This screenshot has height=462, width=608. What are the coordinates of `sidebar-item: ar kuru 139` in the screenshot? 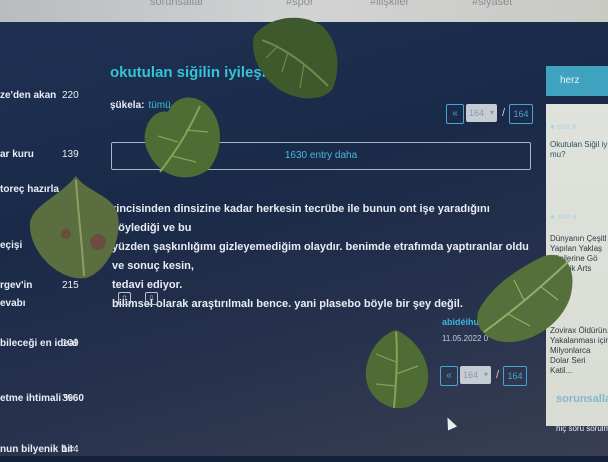 It's located at (50, 158).